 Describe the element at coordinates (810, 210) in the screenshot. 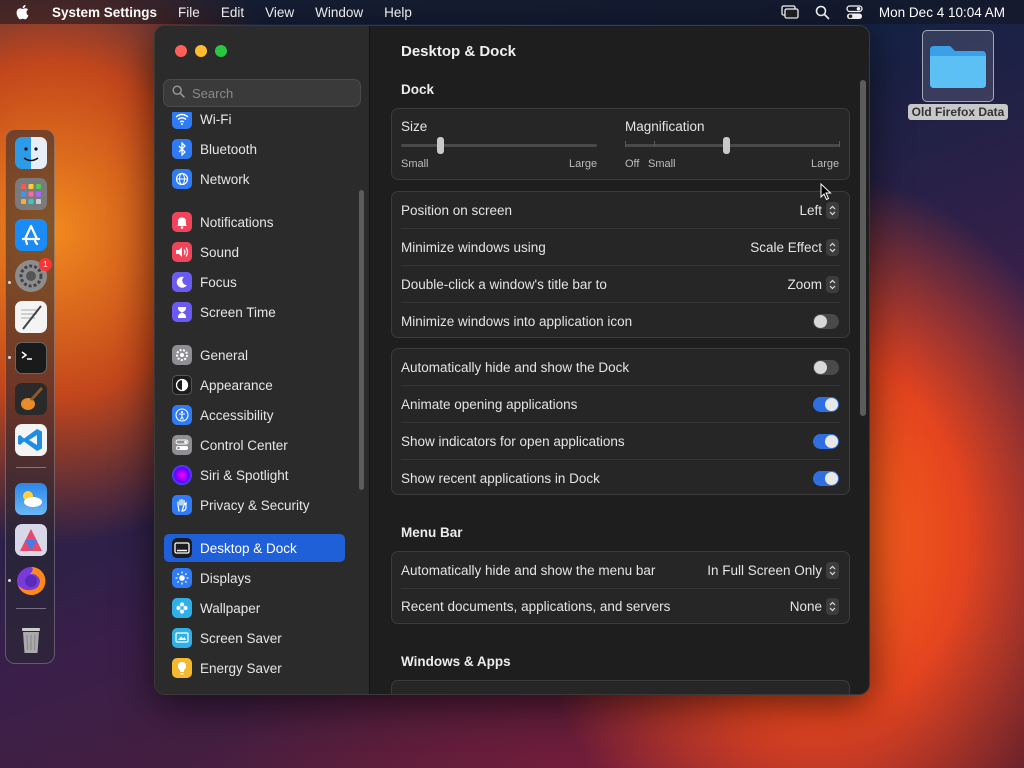

I see `select-value: Left` at that location.